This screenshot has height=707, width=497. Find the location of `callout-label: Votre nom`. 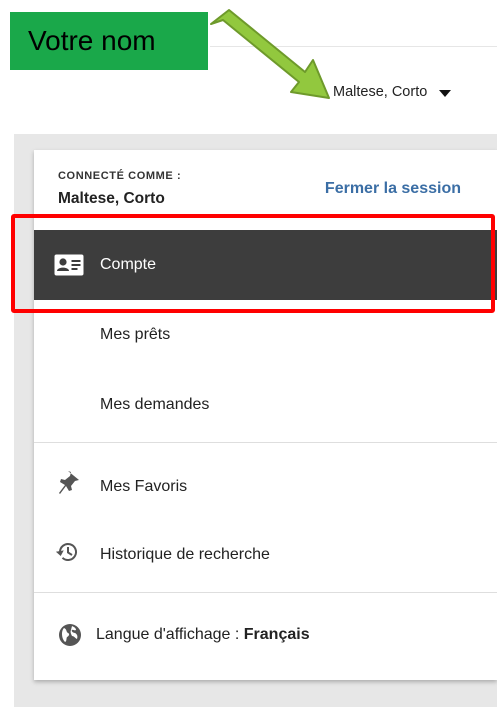

callout-label: Votre nom is located at coordinates (109, 41).